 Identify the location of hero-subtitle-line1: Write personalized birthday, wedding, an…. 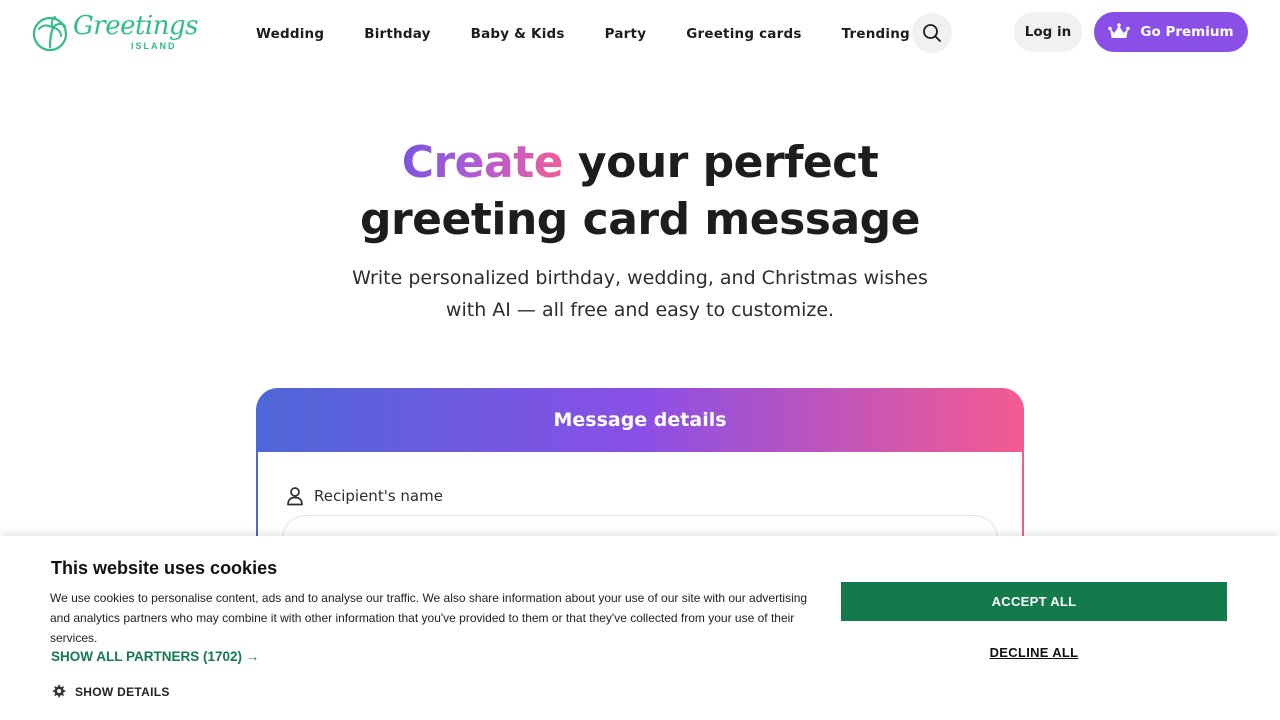
(640, 278).